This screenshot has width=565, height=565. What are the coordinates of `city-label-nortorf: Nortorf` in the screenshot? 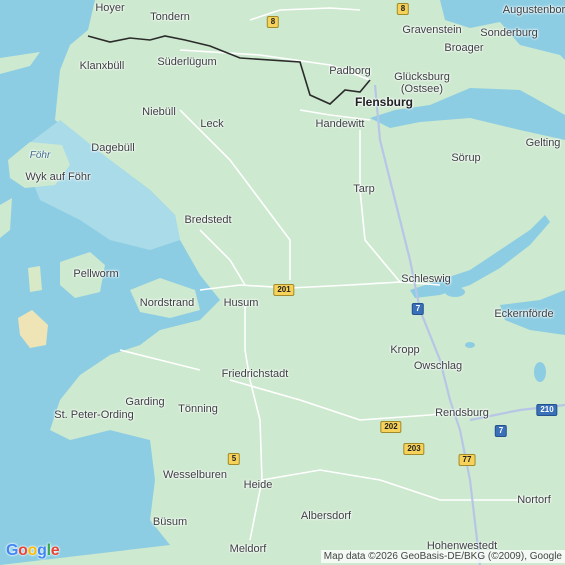 It's located at (534, 500).